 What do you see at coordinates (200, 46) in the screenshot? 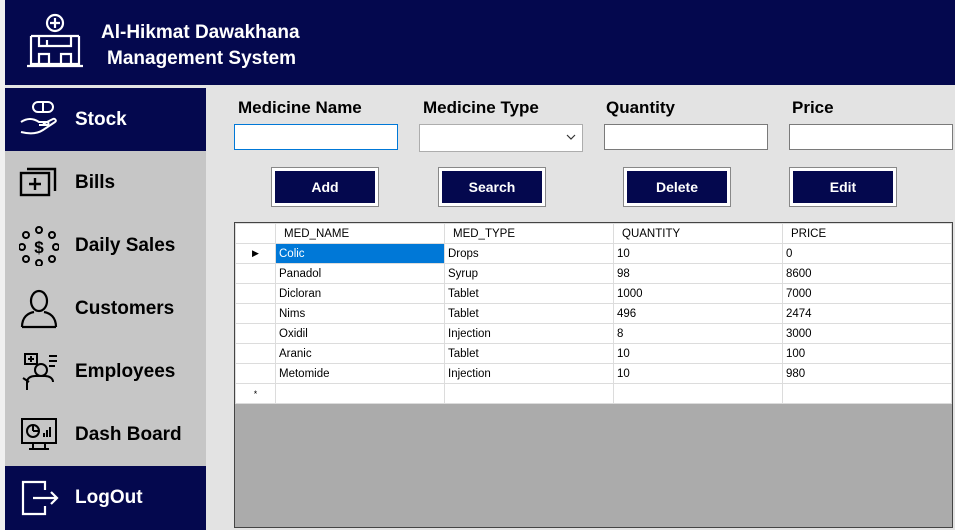
I see `app-title: Al-Hikmat Dawakhana Management System` at bounding box center [200, 46].